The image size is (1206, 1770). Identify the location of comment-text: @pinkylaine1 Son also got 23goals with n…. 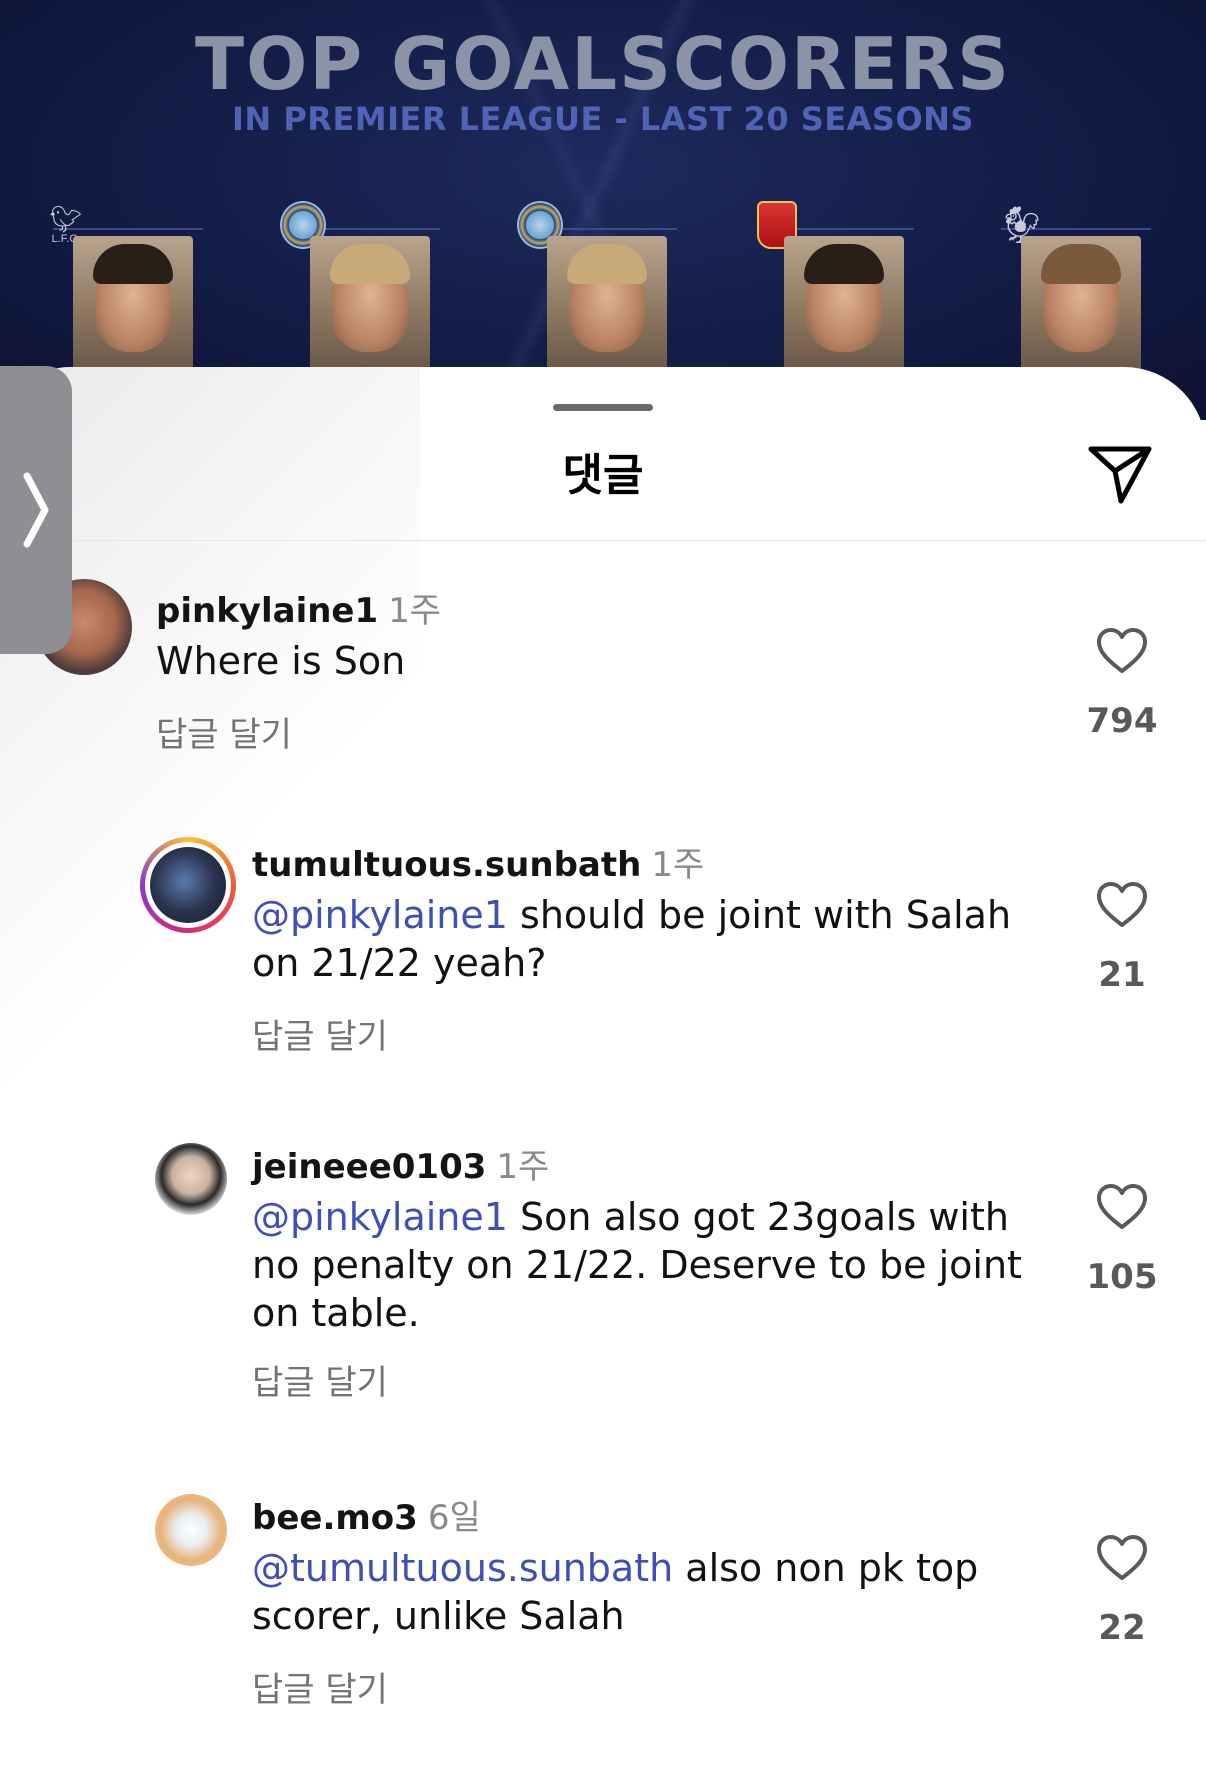
(637, 1265).